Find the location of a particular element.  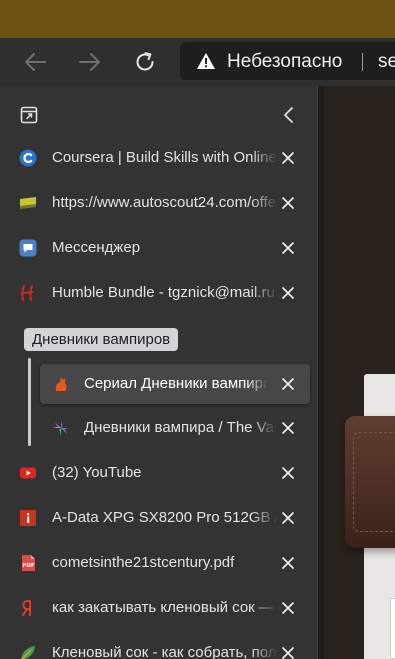

messenger-favicon is located at coordinates (28, 248).